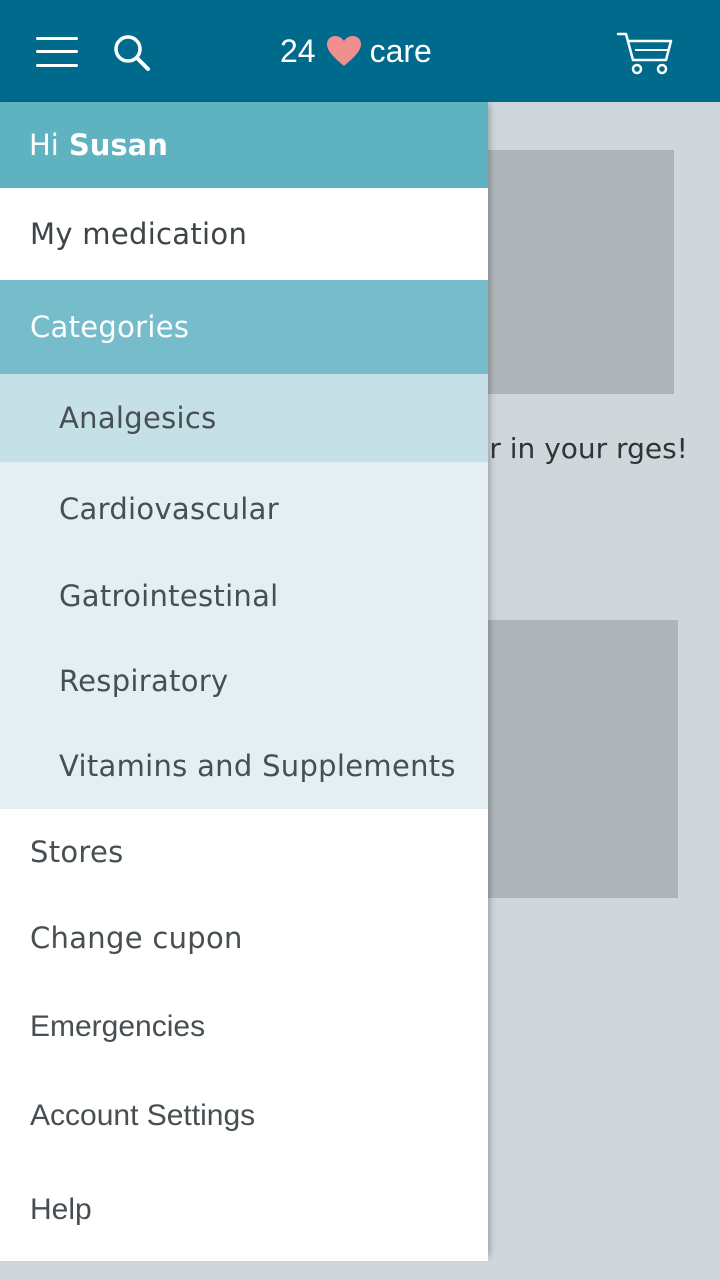  Describe the element at coordinates (343, 51) in the screenshot. I see `heart-icon` at that location.